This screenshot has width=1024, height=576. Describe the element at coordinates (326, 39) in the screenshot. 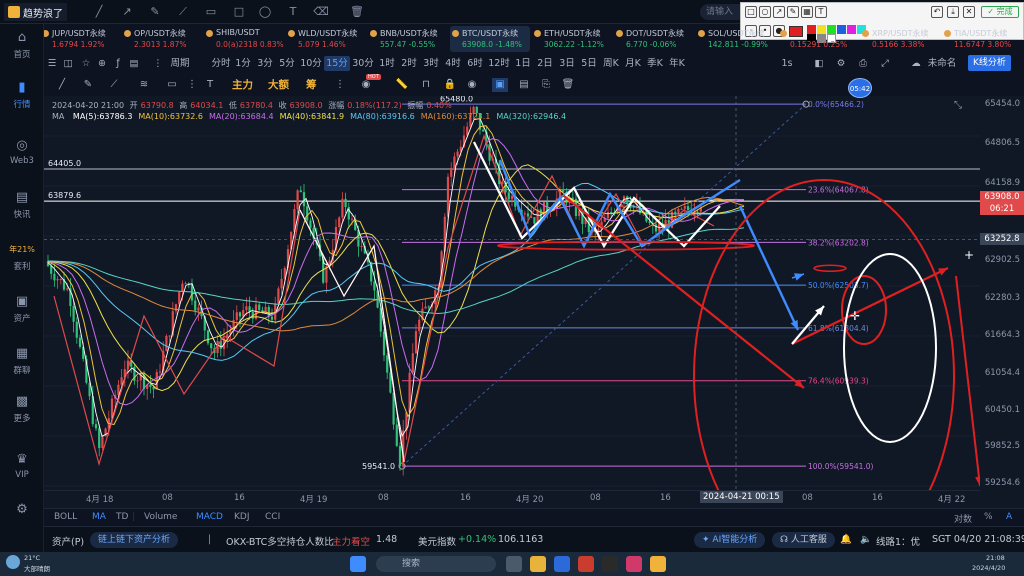

I see `ticker-3: WLD/USDT永续 5.079 1.46%` at that location.